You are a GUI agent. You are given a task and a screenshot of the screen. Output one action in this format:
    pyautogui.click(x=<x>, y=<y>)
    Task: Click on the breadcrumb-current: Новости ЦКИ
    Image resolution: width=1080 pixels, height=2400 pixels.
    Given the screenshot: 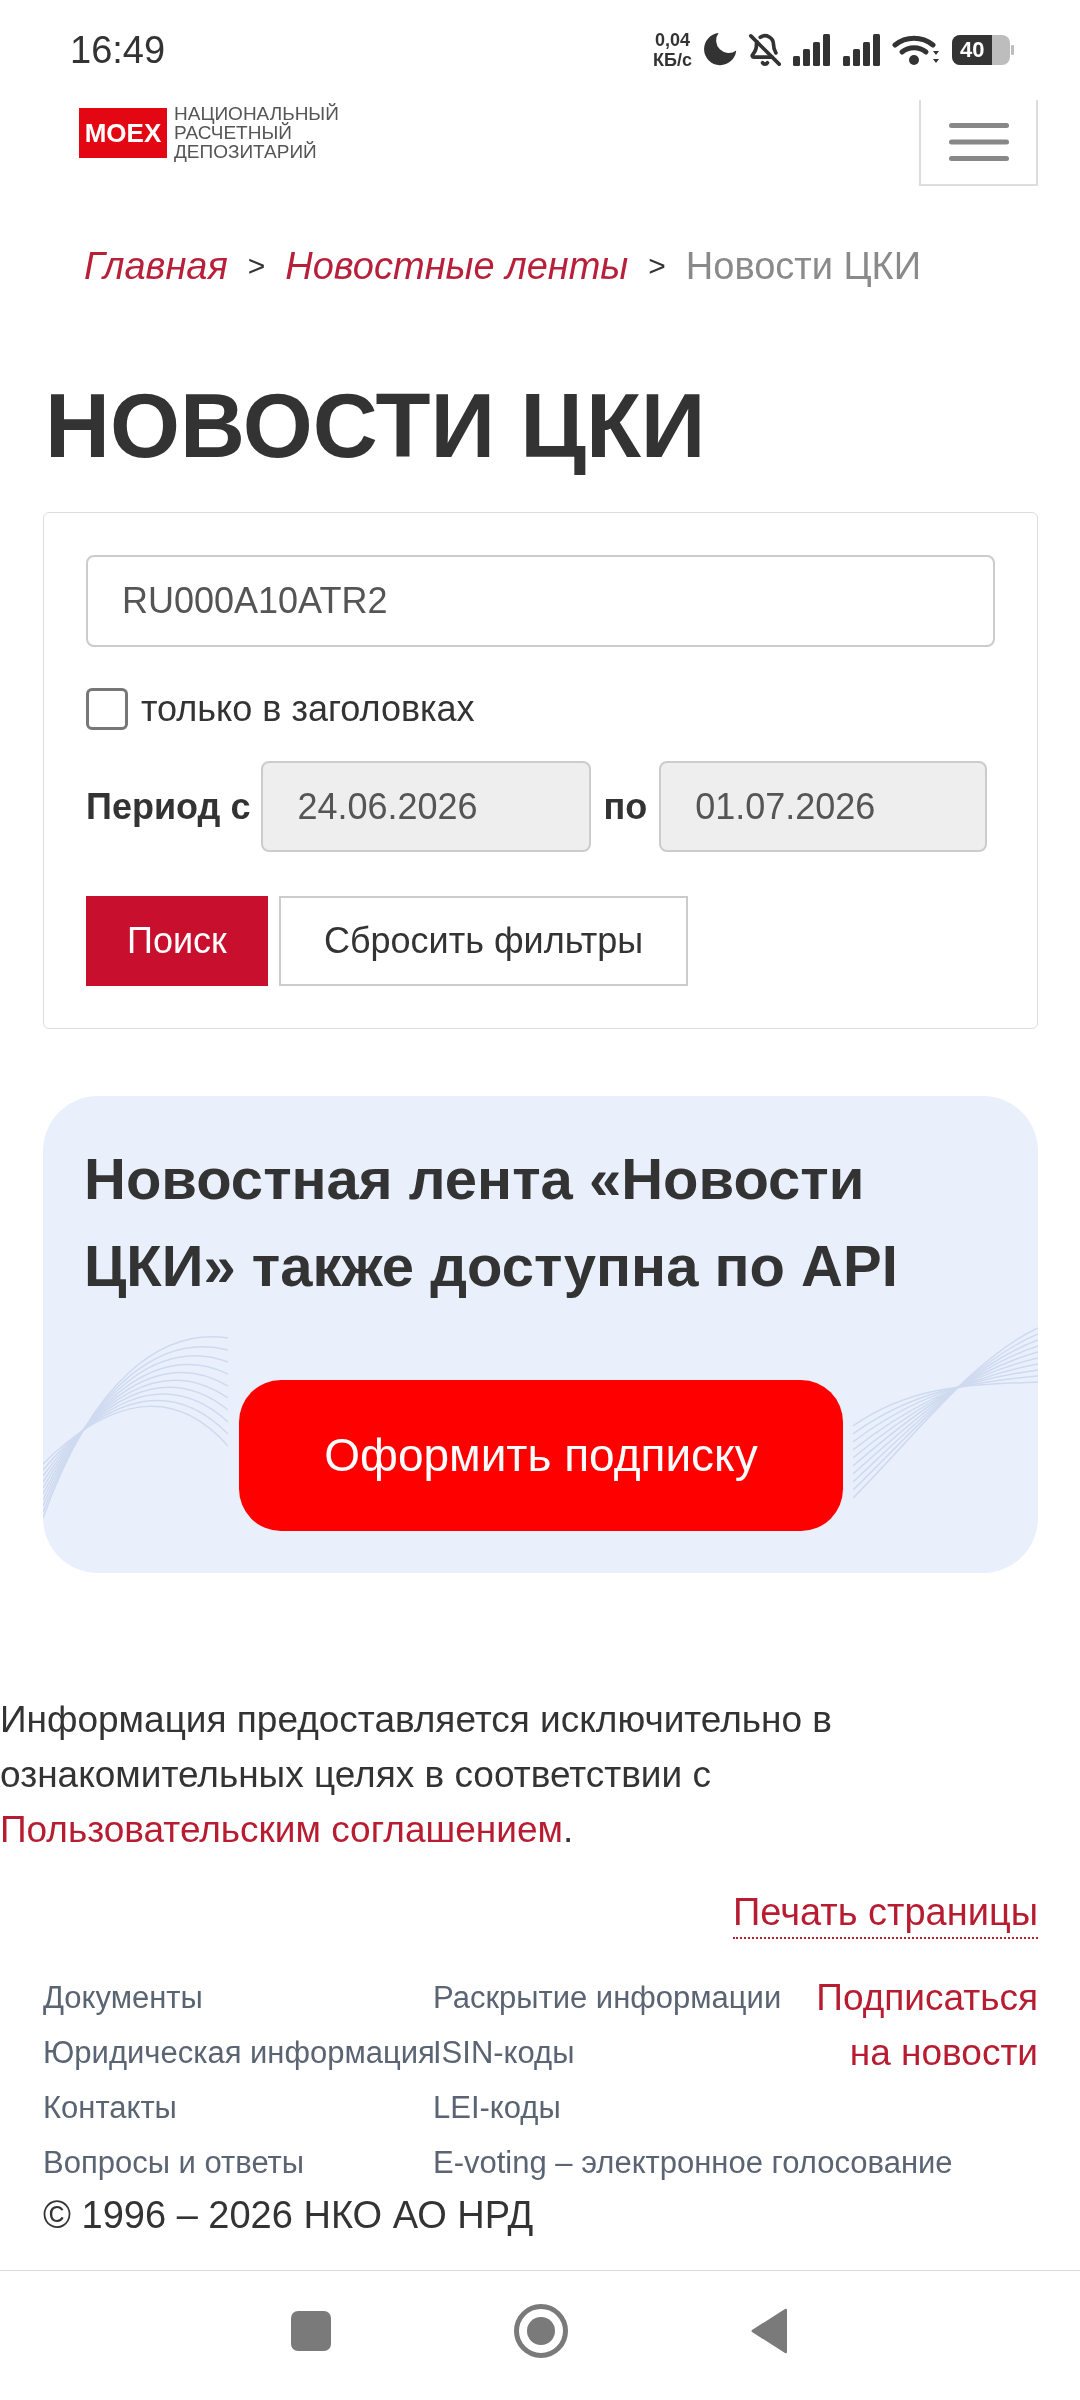 What is the action you would take?
    pyautogui.click(x=803, y=266)
    